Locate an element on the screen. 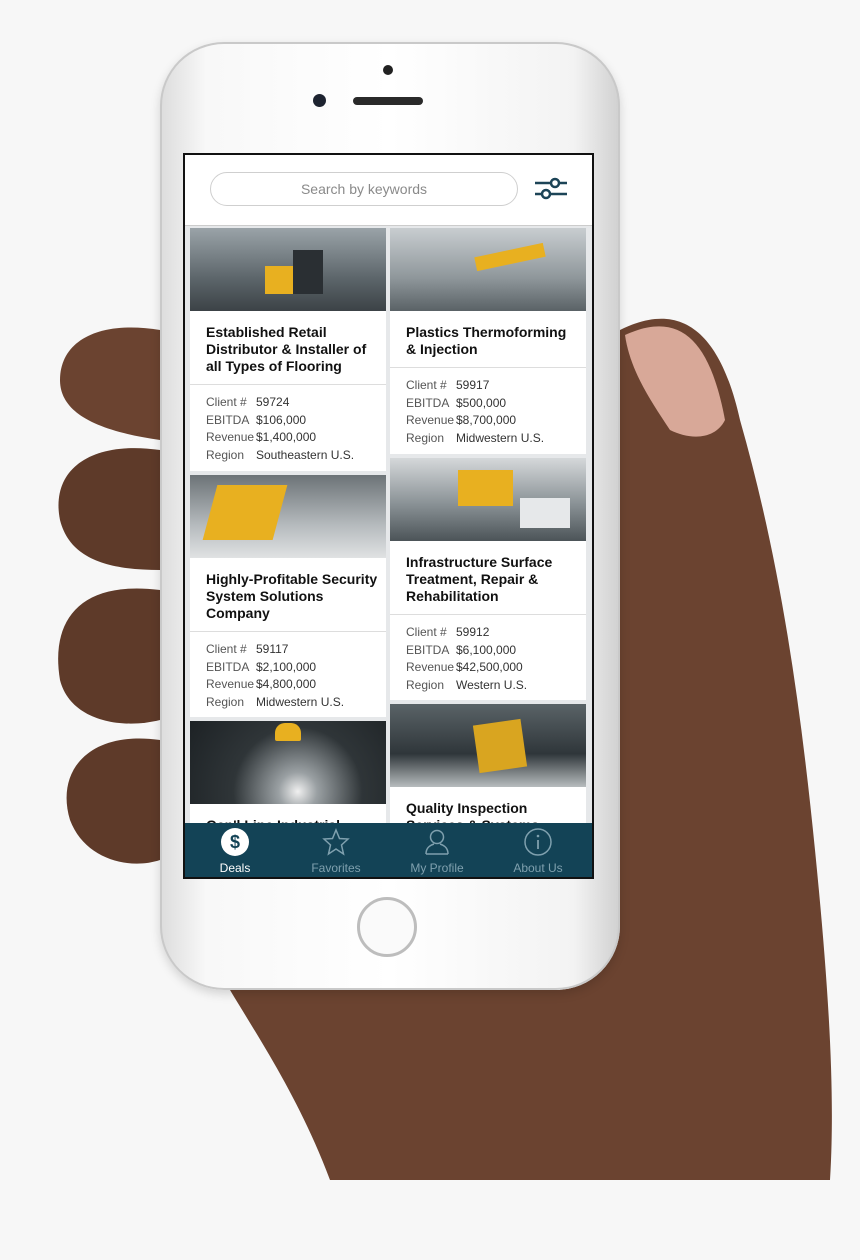  filter-sliders-icon is located at coordinates (551, 189).